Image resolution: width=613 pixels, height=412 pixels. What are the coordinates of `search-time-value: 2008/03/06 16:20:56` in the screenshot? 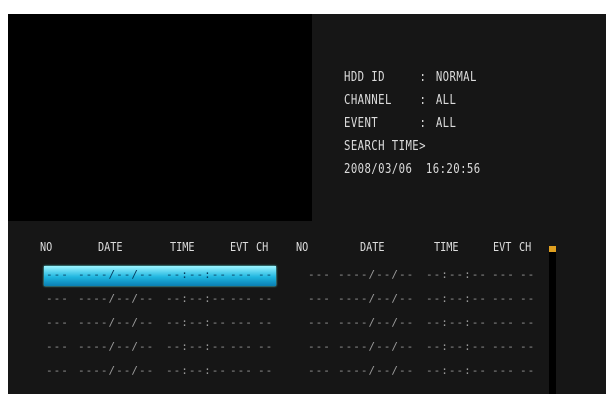 It's located at (412, 169).